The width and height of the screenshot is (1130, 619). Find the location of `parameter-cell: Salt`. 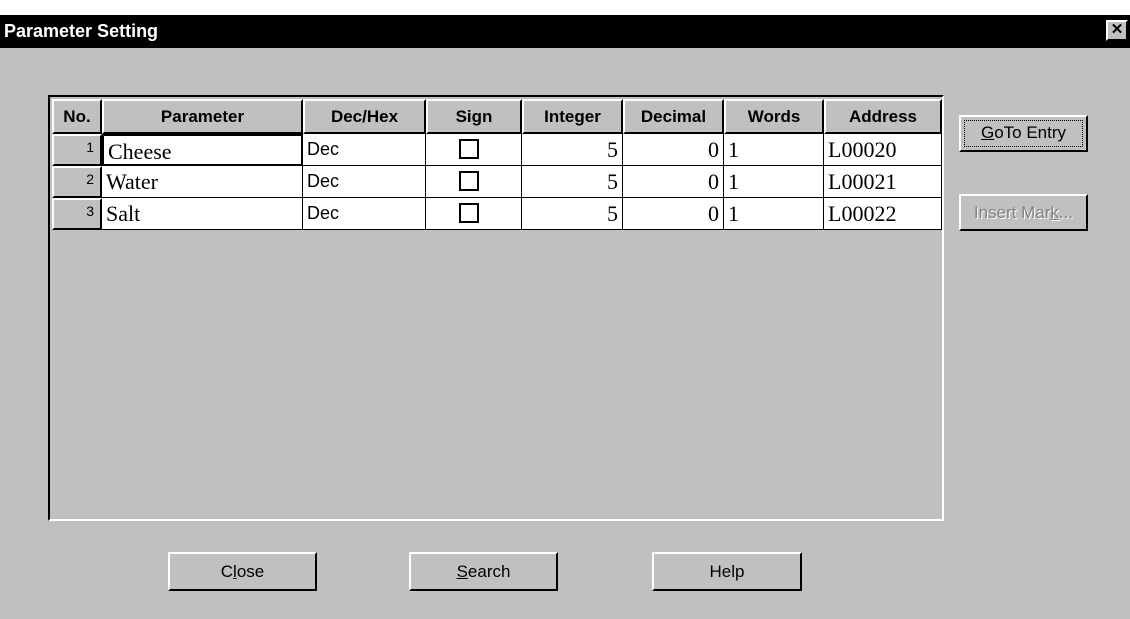

parameter-cell: Salt is located at coordinates (202, 214).